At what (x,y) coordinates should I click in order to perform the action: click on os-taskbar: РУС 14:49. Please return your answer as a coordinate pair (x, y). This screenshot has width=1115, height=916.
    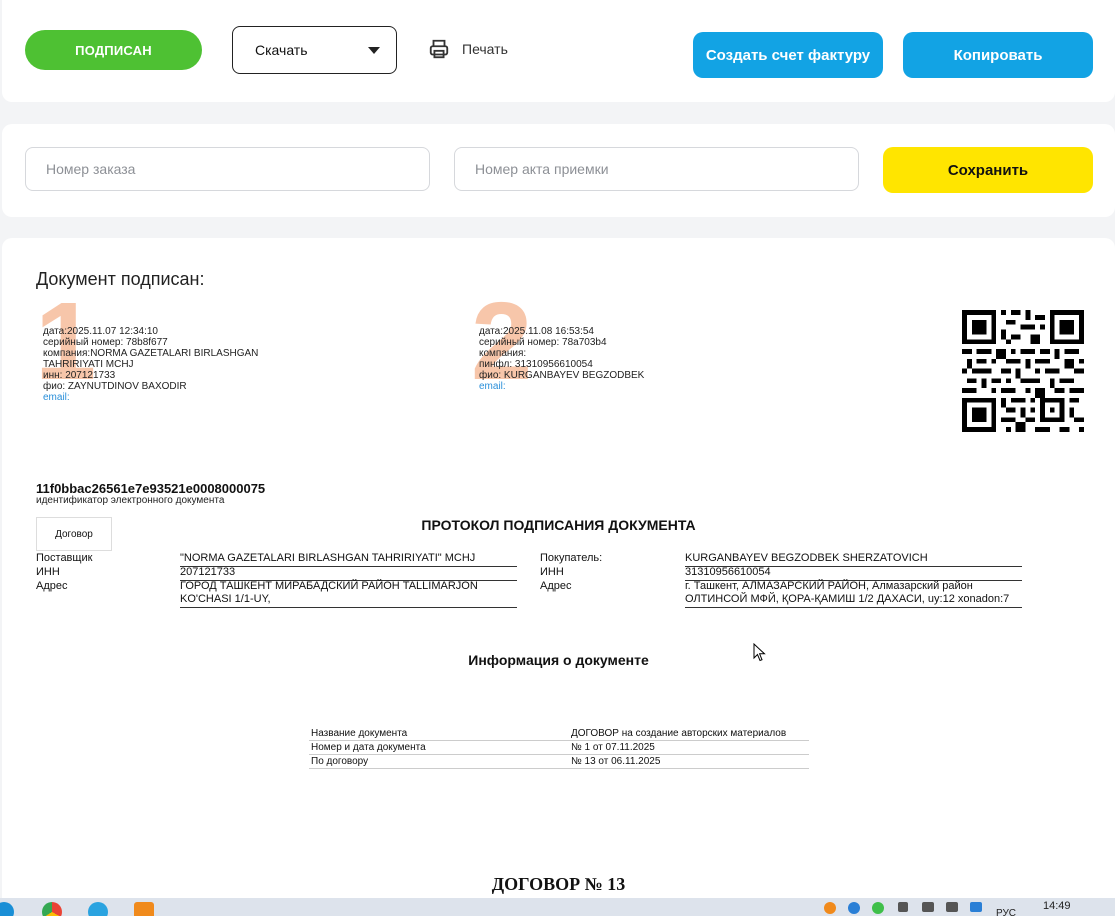
    Looking at the image, I should click on (557, 907).